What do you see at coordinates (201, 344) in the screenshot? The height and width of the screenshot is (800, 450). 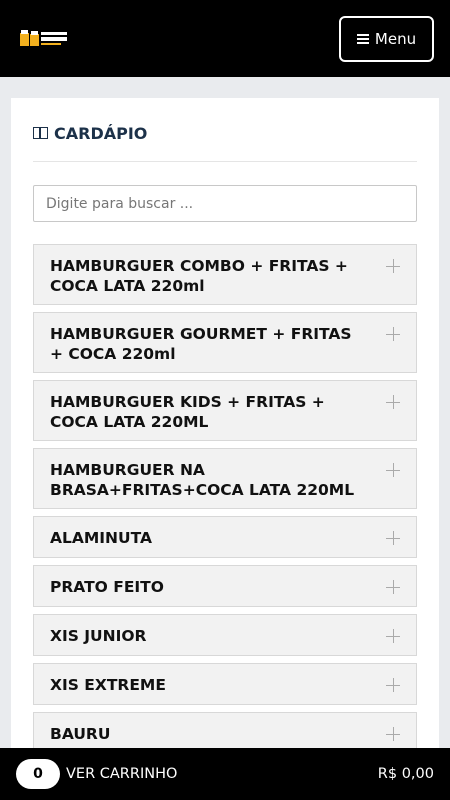 I see `menu-item-label: HAMBURGUER GOURMET + FRITAS + COCA 220ml` at bounding box center [201, 344].